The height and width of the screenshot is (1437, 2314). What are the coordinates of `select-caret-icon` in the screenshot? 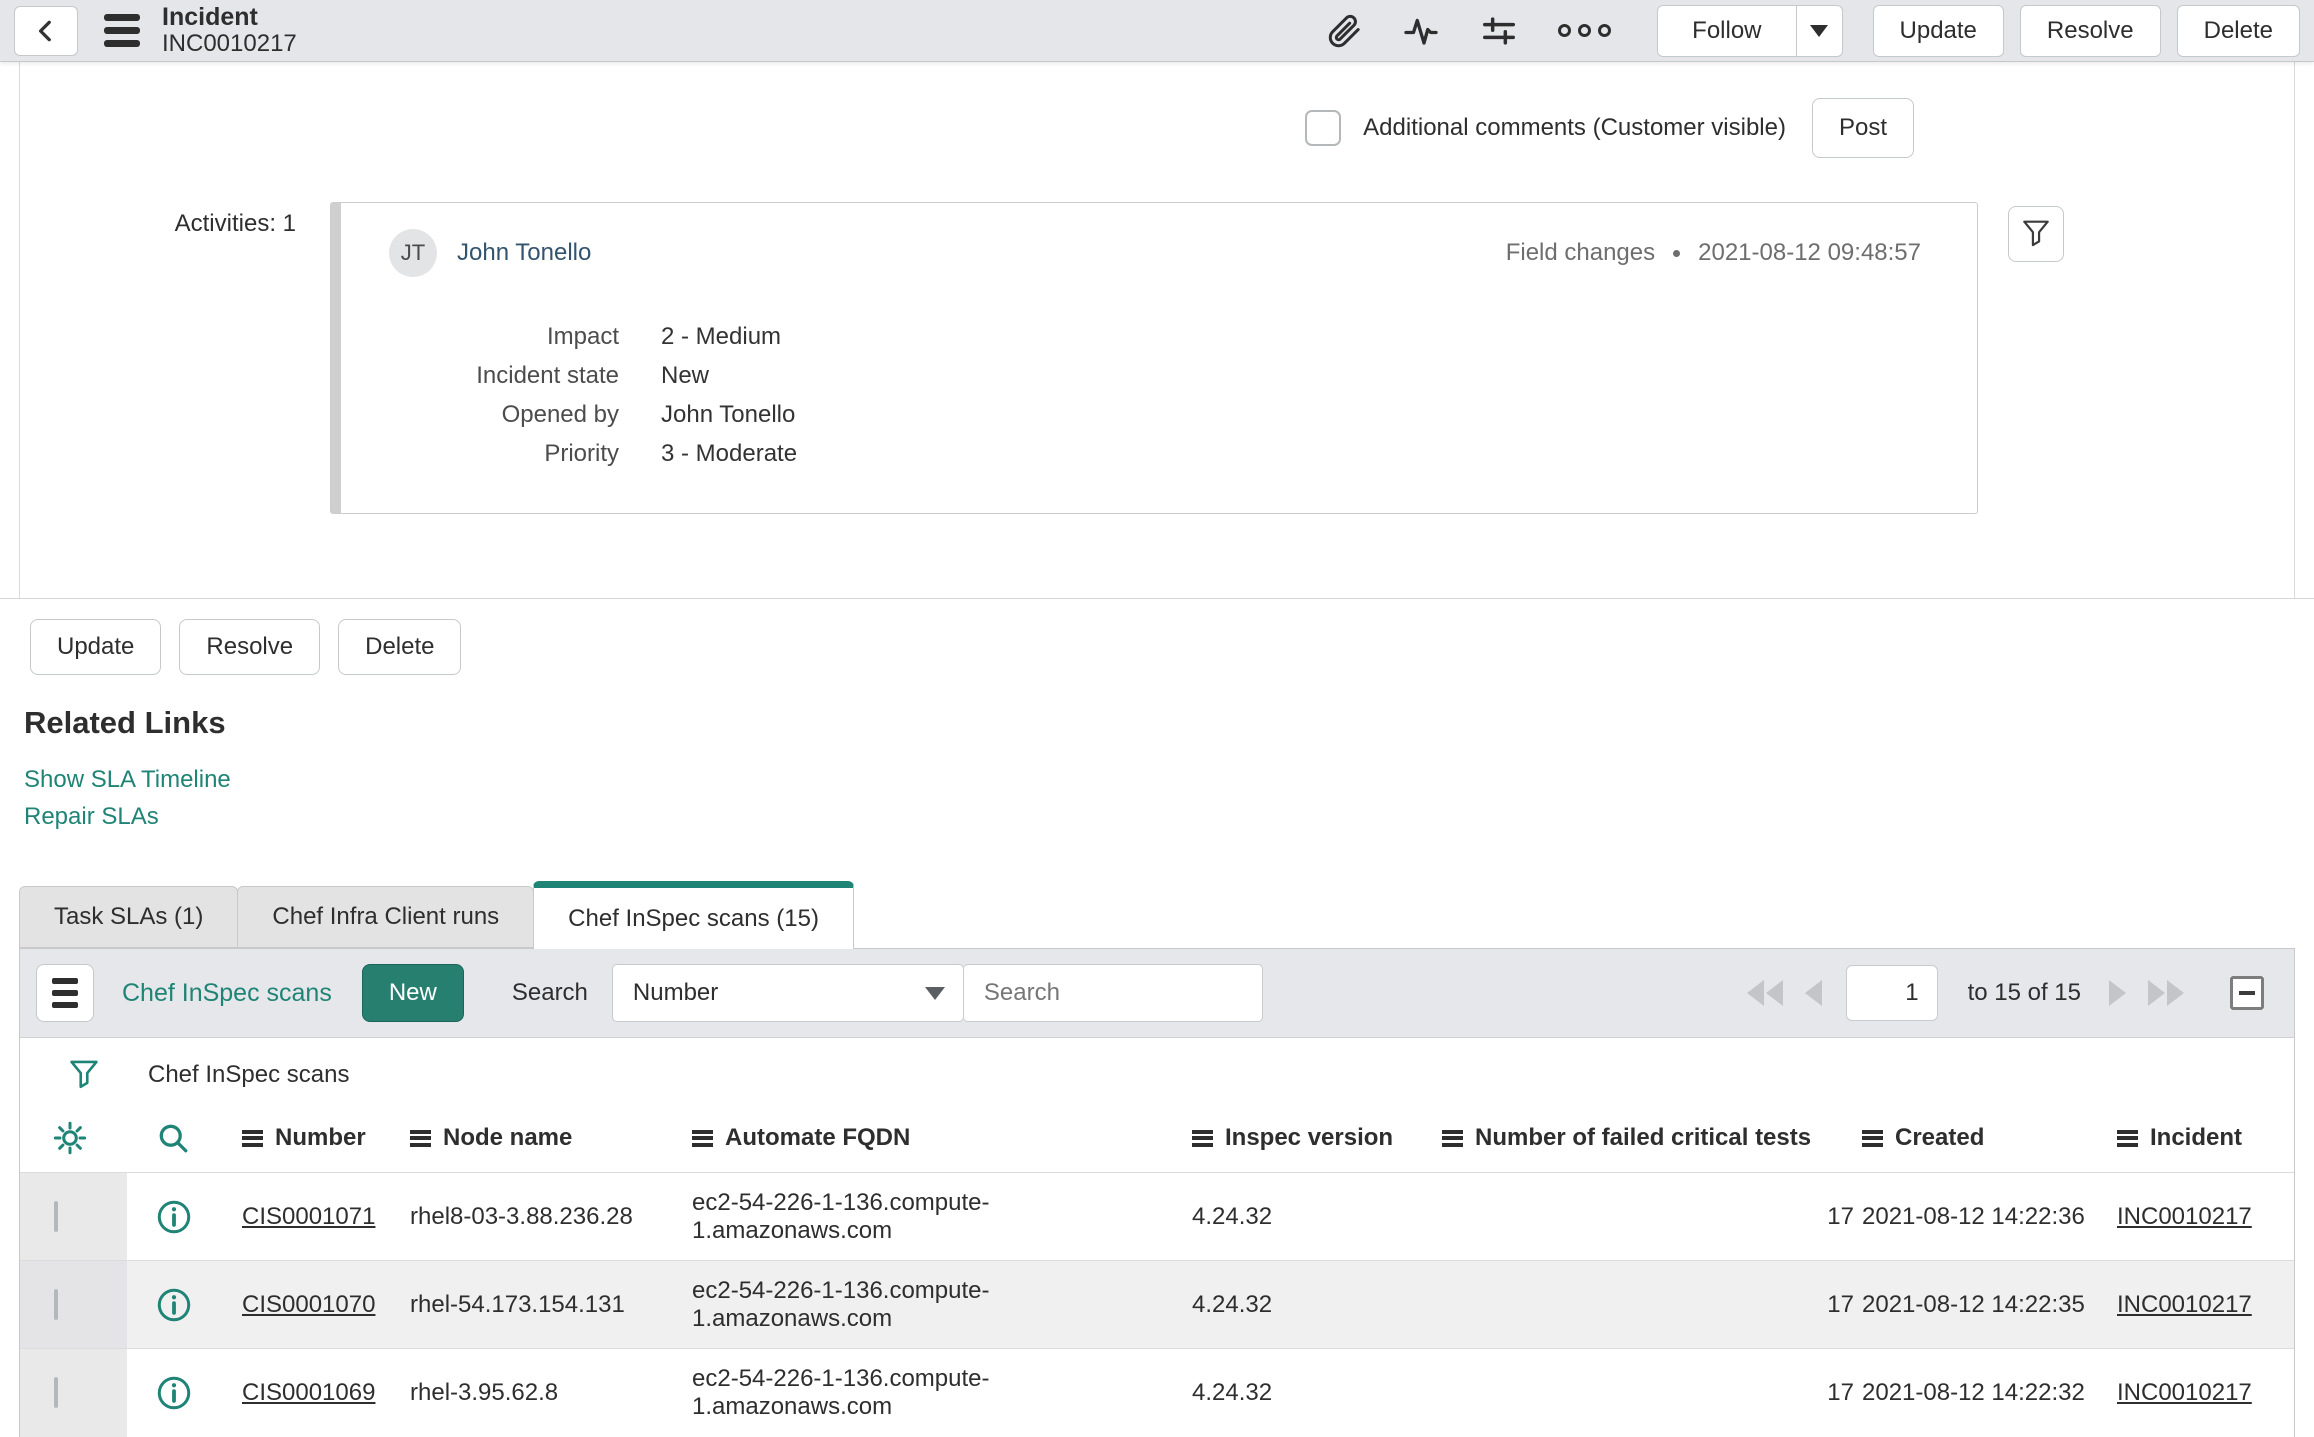 It's located at (934, 993).